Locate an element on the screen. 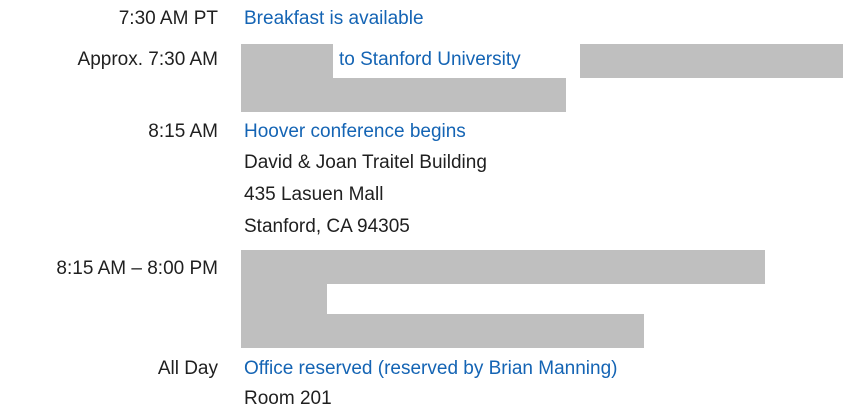 The width and height of the screenshot is (852, 412). location-street: 435 Lasuen Mall is located at coordinates (314, 194).